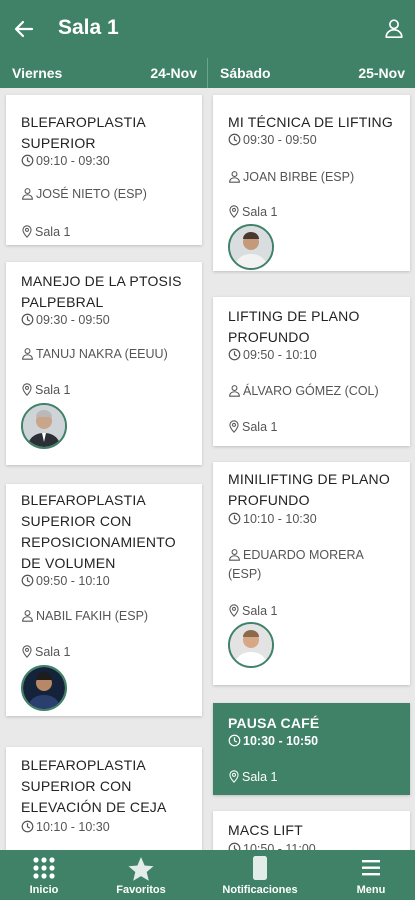  Describe the element at coordinates (296, 564) in the screenshot. I see `speaker-text: EDUARDO MORERA (ESP)` at that location.